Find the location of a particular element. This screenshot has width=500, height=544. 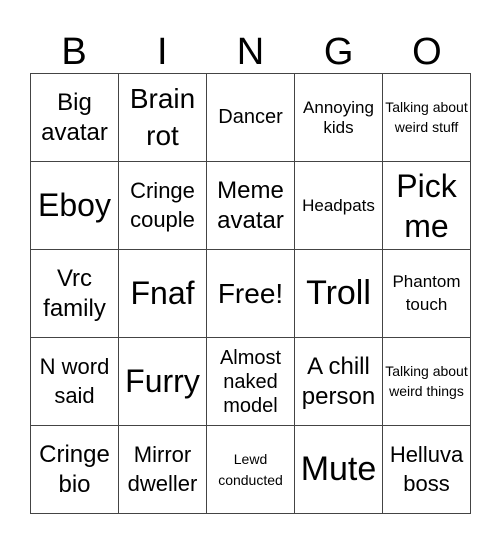

bingo-cell: Talking about weird things is located at coordinates (427, 382).